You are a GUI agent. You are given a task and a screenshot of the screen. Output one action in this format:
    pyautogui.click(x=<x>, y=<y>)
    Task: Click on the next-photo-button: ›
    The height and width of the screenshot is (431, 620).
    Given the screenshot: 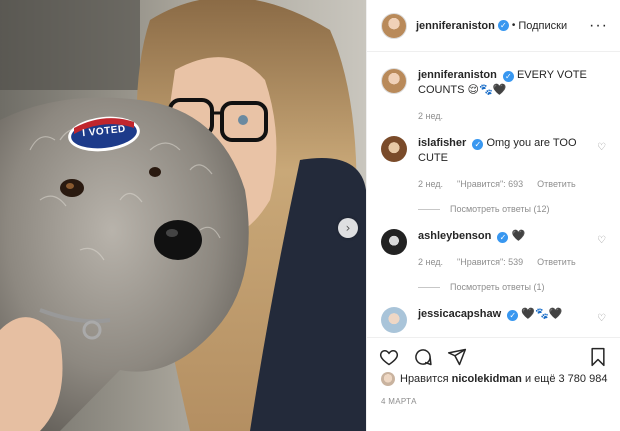 What is the action you would take?
    pyautogui.click(x=348, y=228)
    